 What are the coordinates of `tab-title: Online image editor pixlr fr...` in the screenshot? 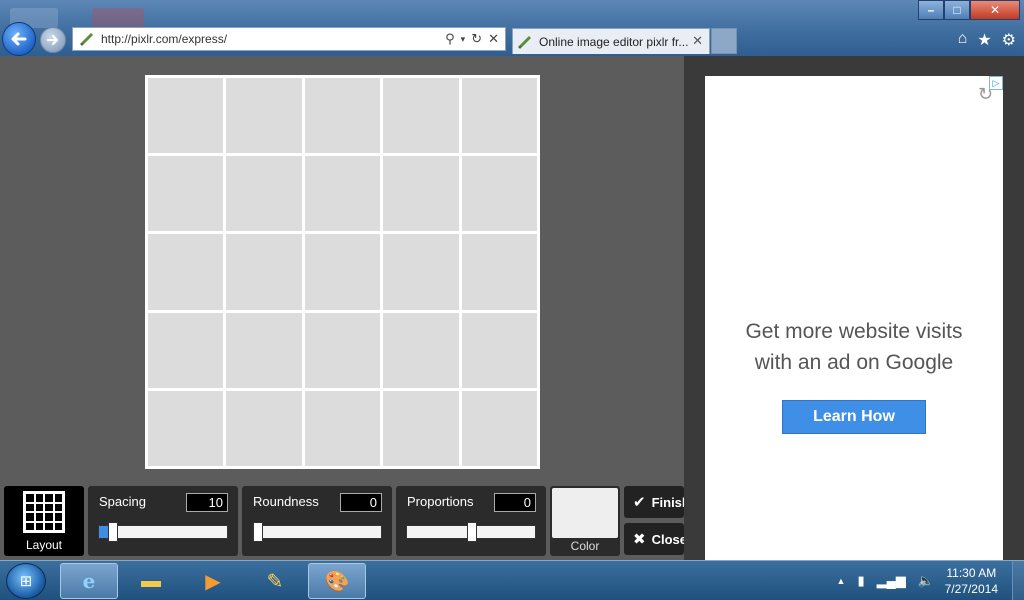 It's located at (614, 41).